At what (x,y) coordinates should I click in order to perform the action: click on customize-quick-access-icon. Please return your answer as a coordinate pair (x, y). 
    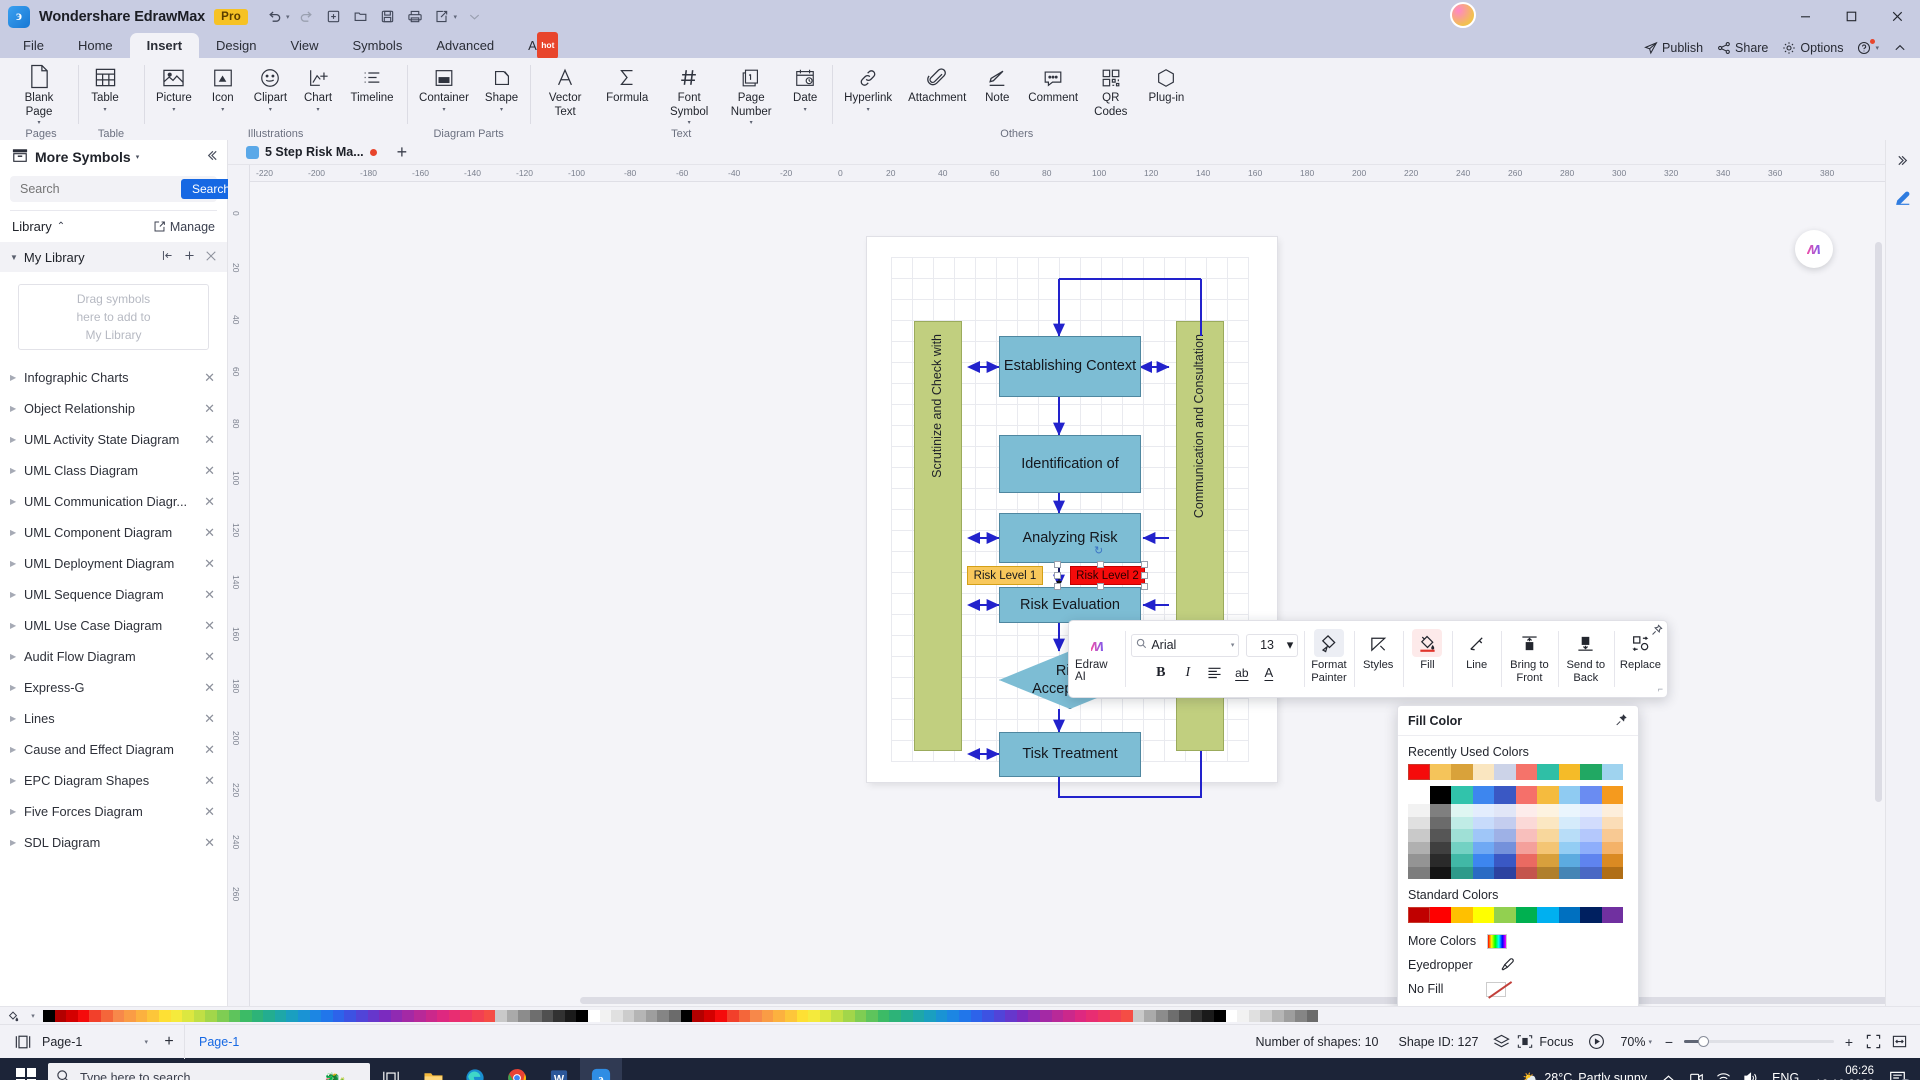
    Looking at the image, I should click on (474, 17).